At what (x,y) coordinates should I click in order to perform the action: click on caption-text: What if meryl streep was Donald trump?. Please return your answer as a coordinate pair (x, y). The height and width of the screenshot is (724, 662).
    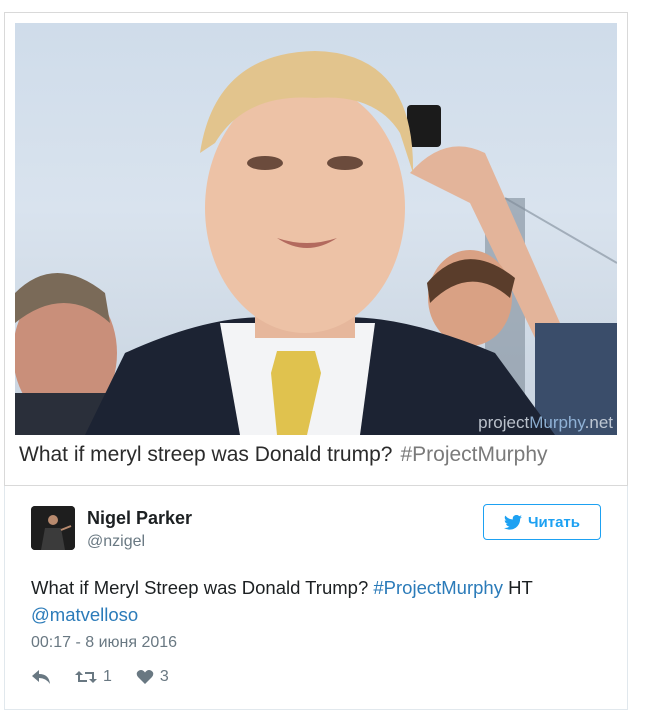
    Looking at the image, I should click on (206, 454).